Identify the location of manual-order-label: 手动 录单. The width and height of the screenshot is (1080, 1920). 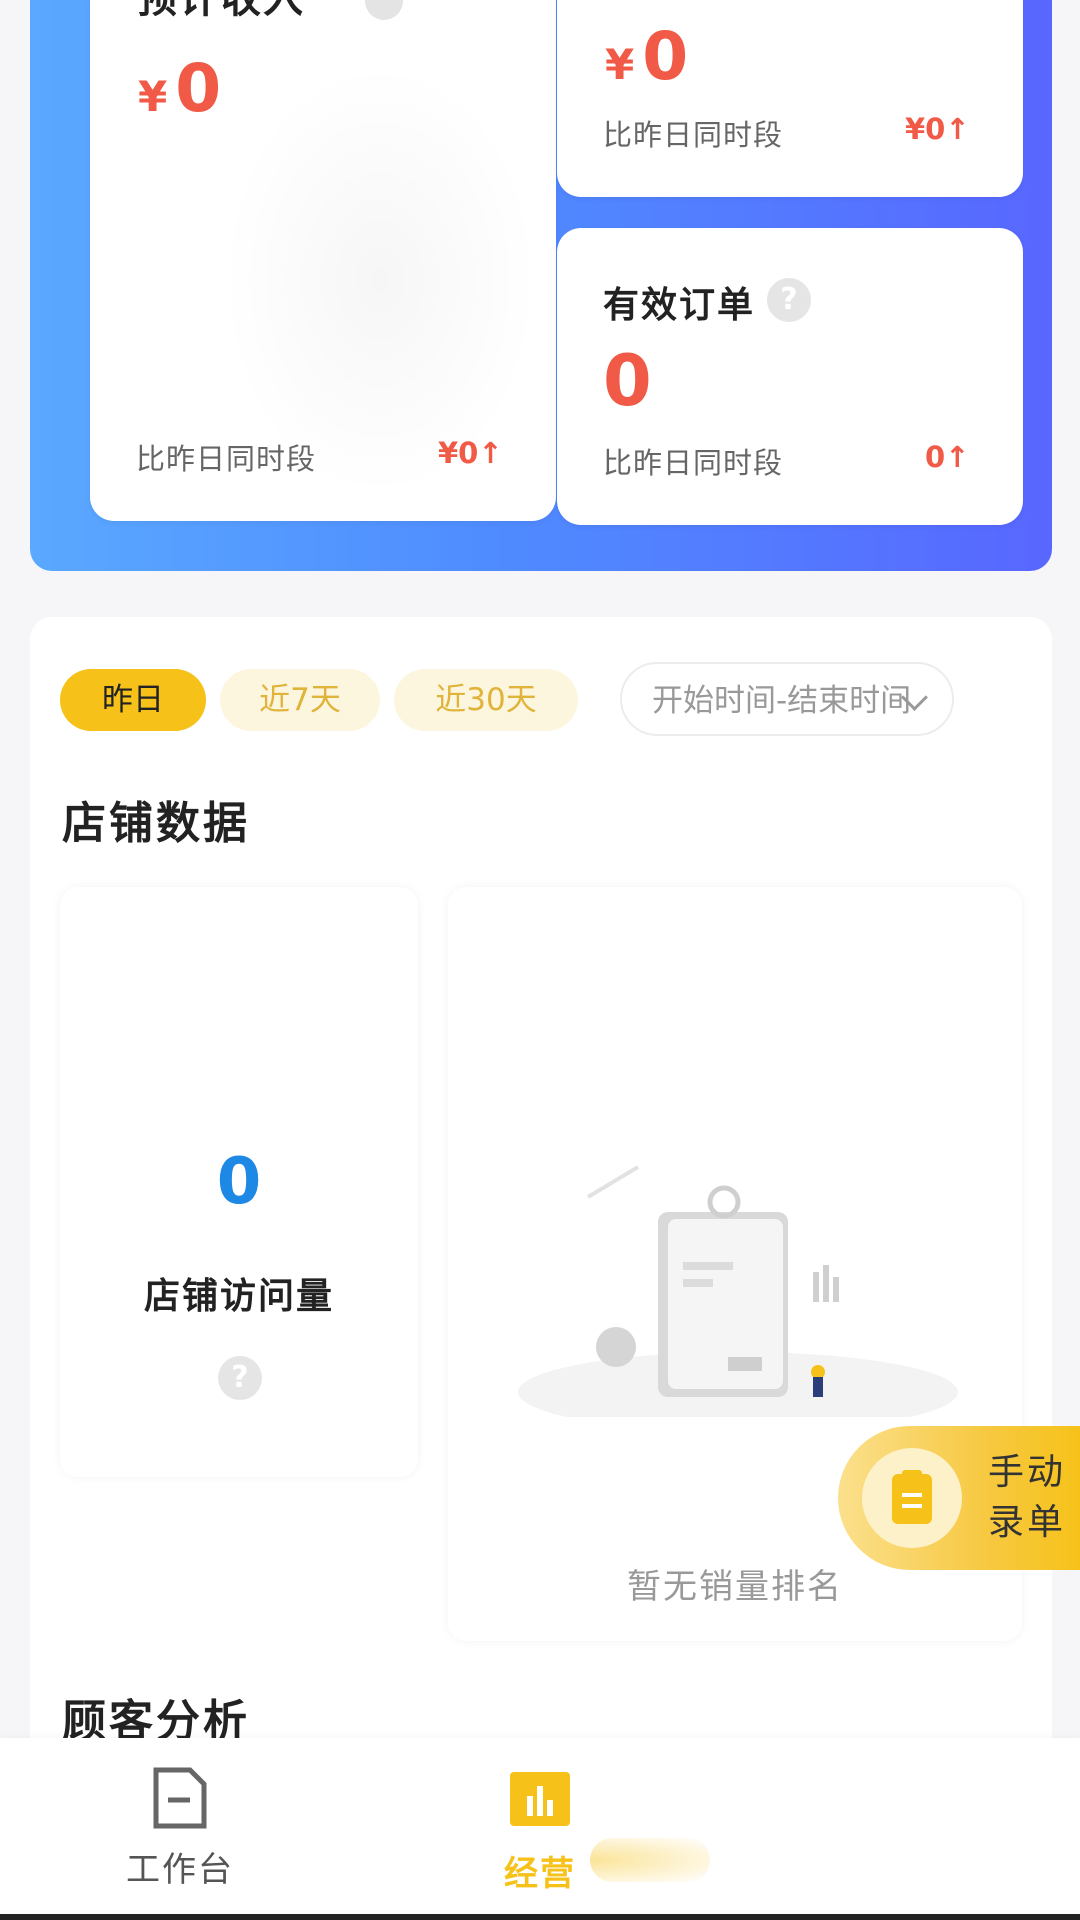
(1027, 1498).